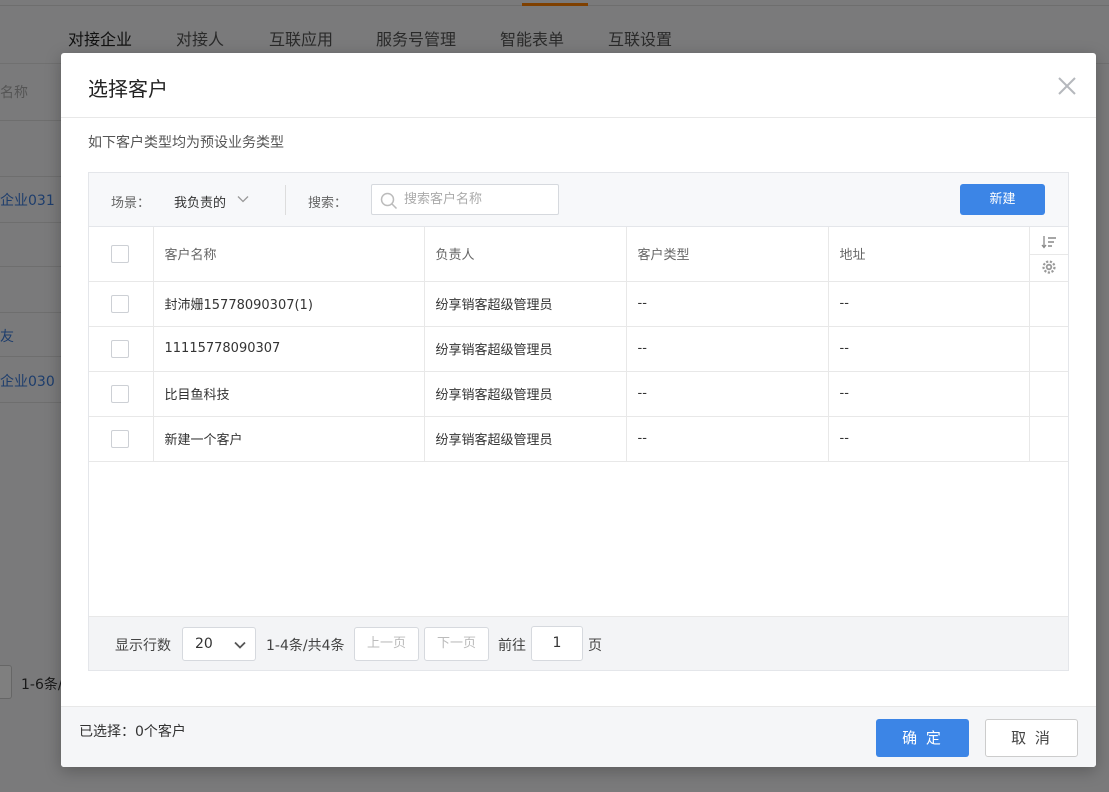  Describe the element at coordinates (578, 85) in the screenshot. I see `dialog-header: 选择客户` at that location.